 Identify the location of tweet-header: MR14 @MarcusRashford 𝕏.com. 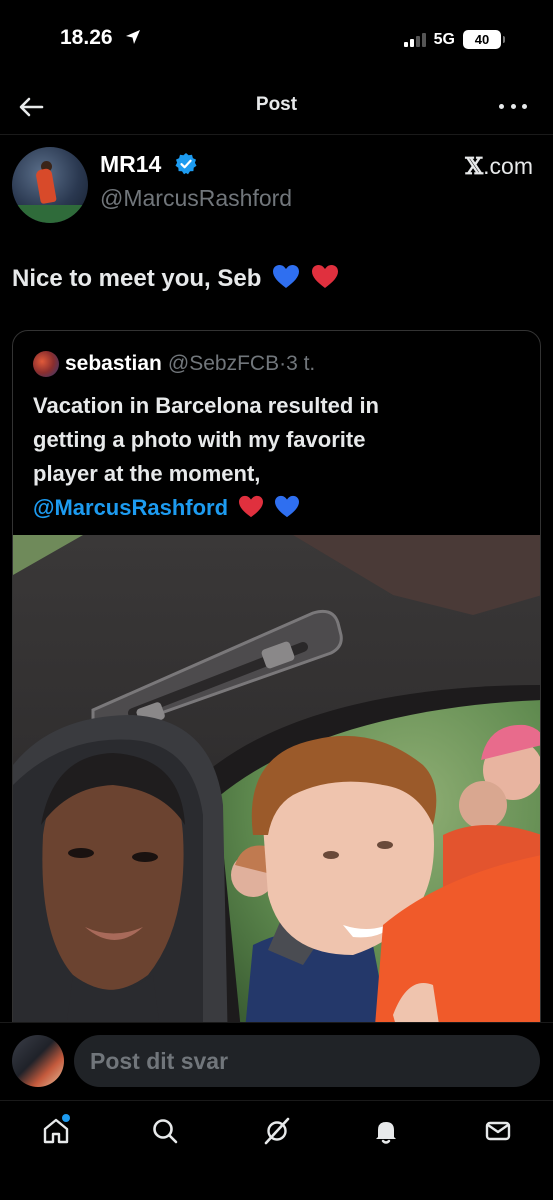
(276, 179).